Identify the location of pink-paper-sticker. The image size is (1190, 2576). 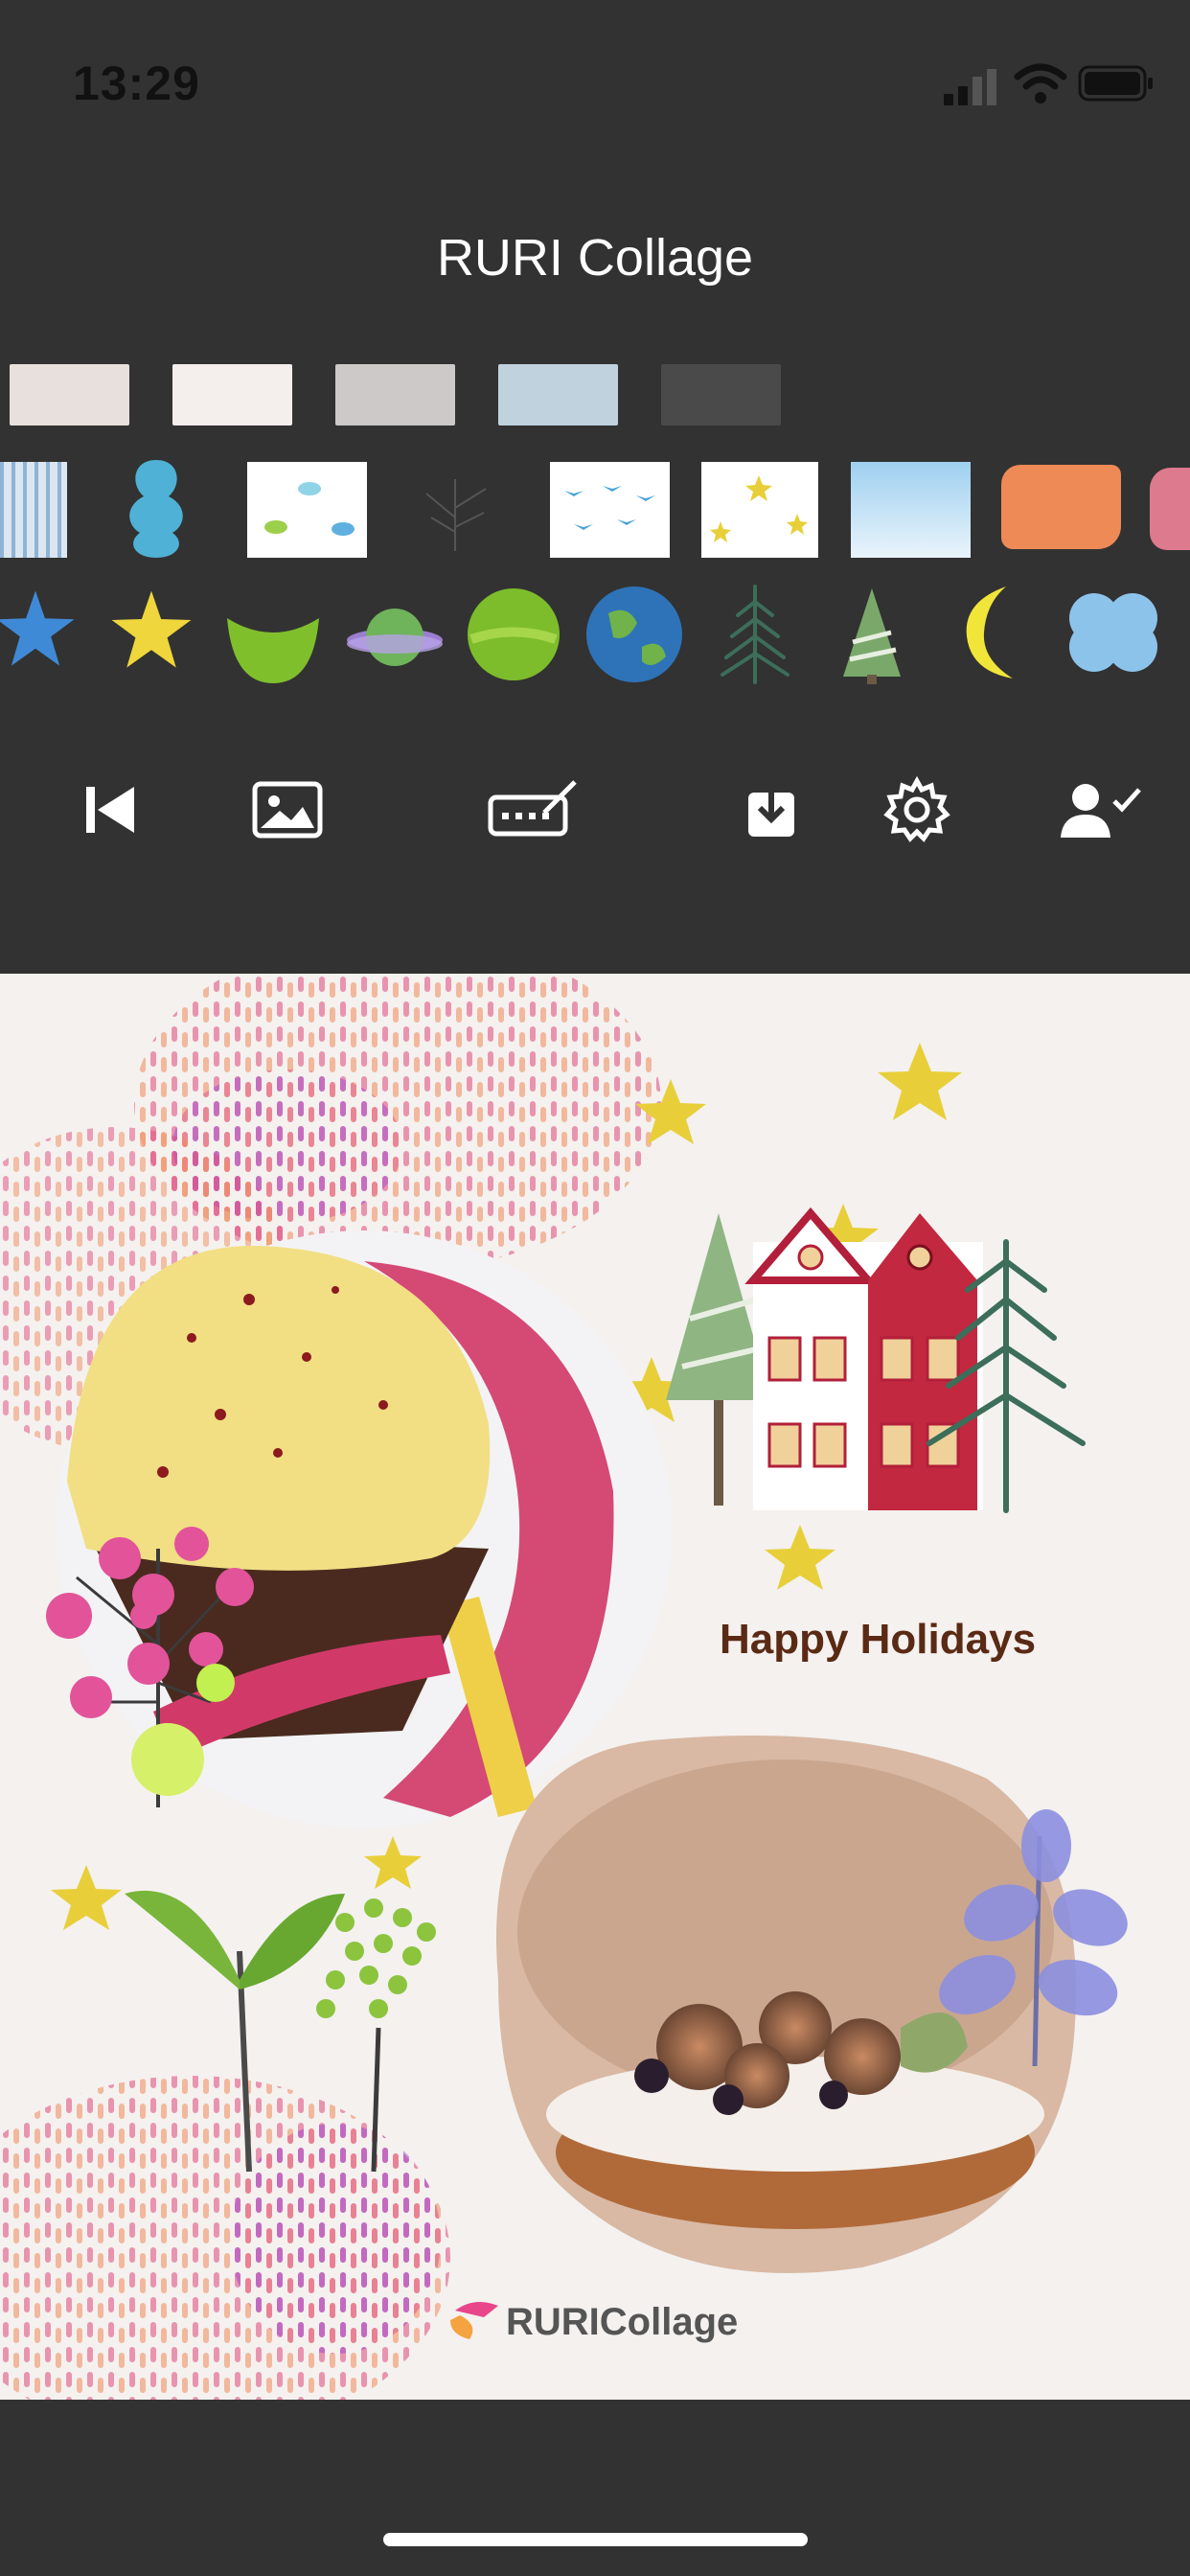
(1170, 509).